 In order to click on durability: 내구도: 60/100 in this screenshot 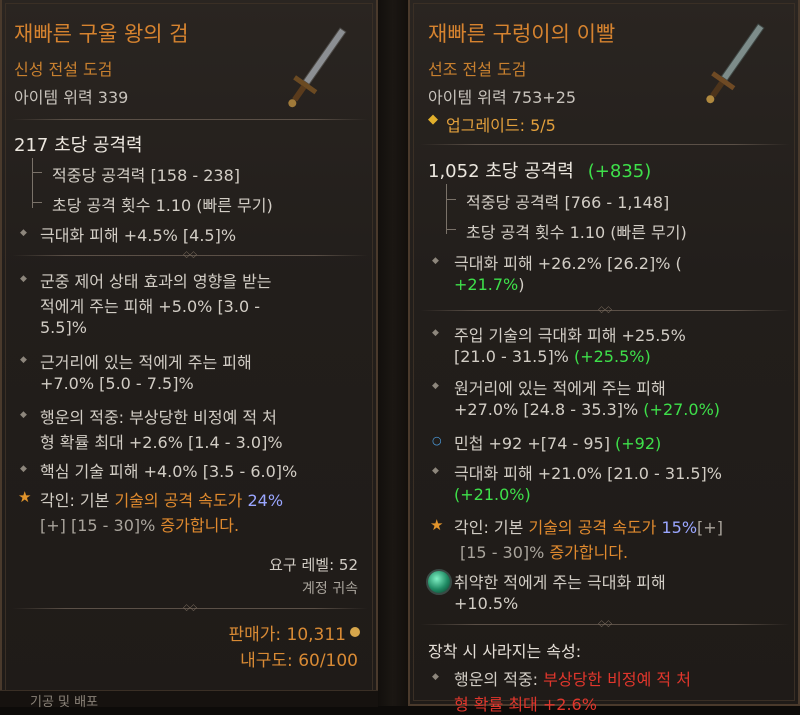, I will do `click(299, 661)`.